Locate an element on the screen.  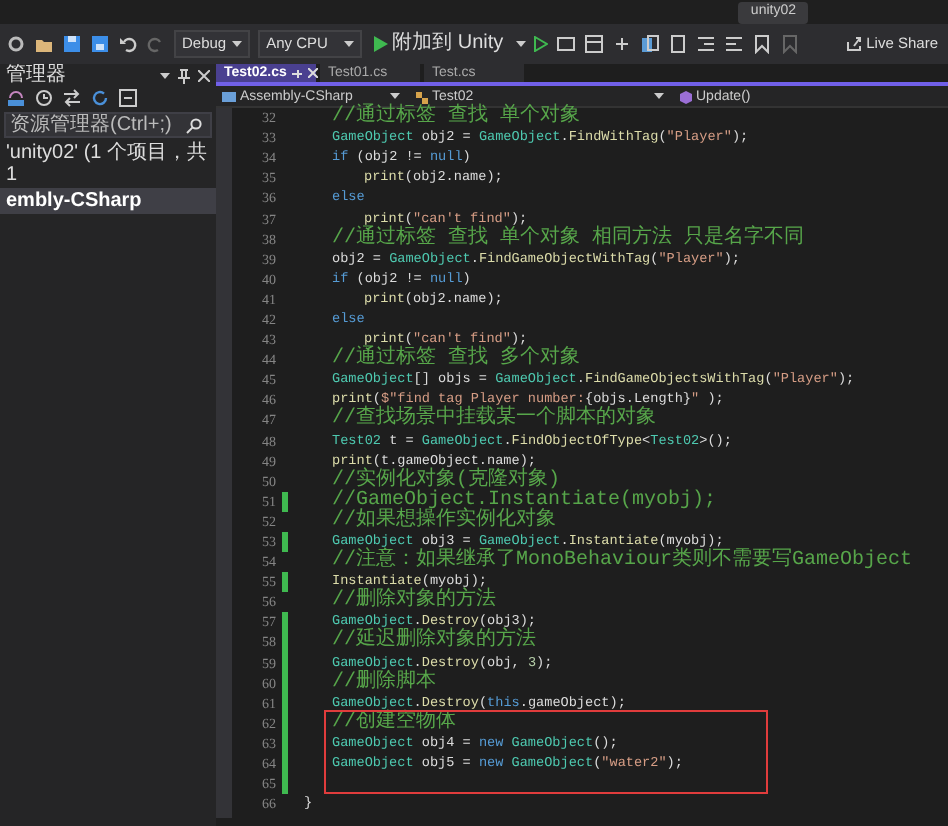
save-icon is located at coordinates (72, 44).